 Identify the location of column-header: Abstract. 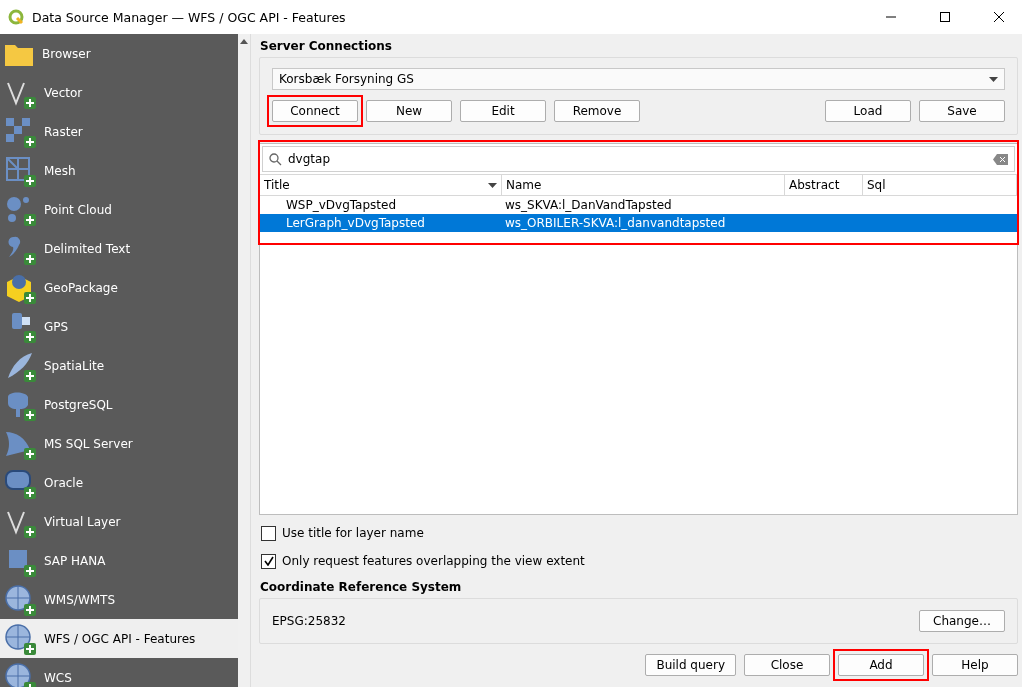
(824, 185).